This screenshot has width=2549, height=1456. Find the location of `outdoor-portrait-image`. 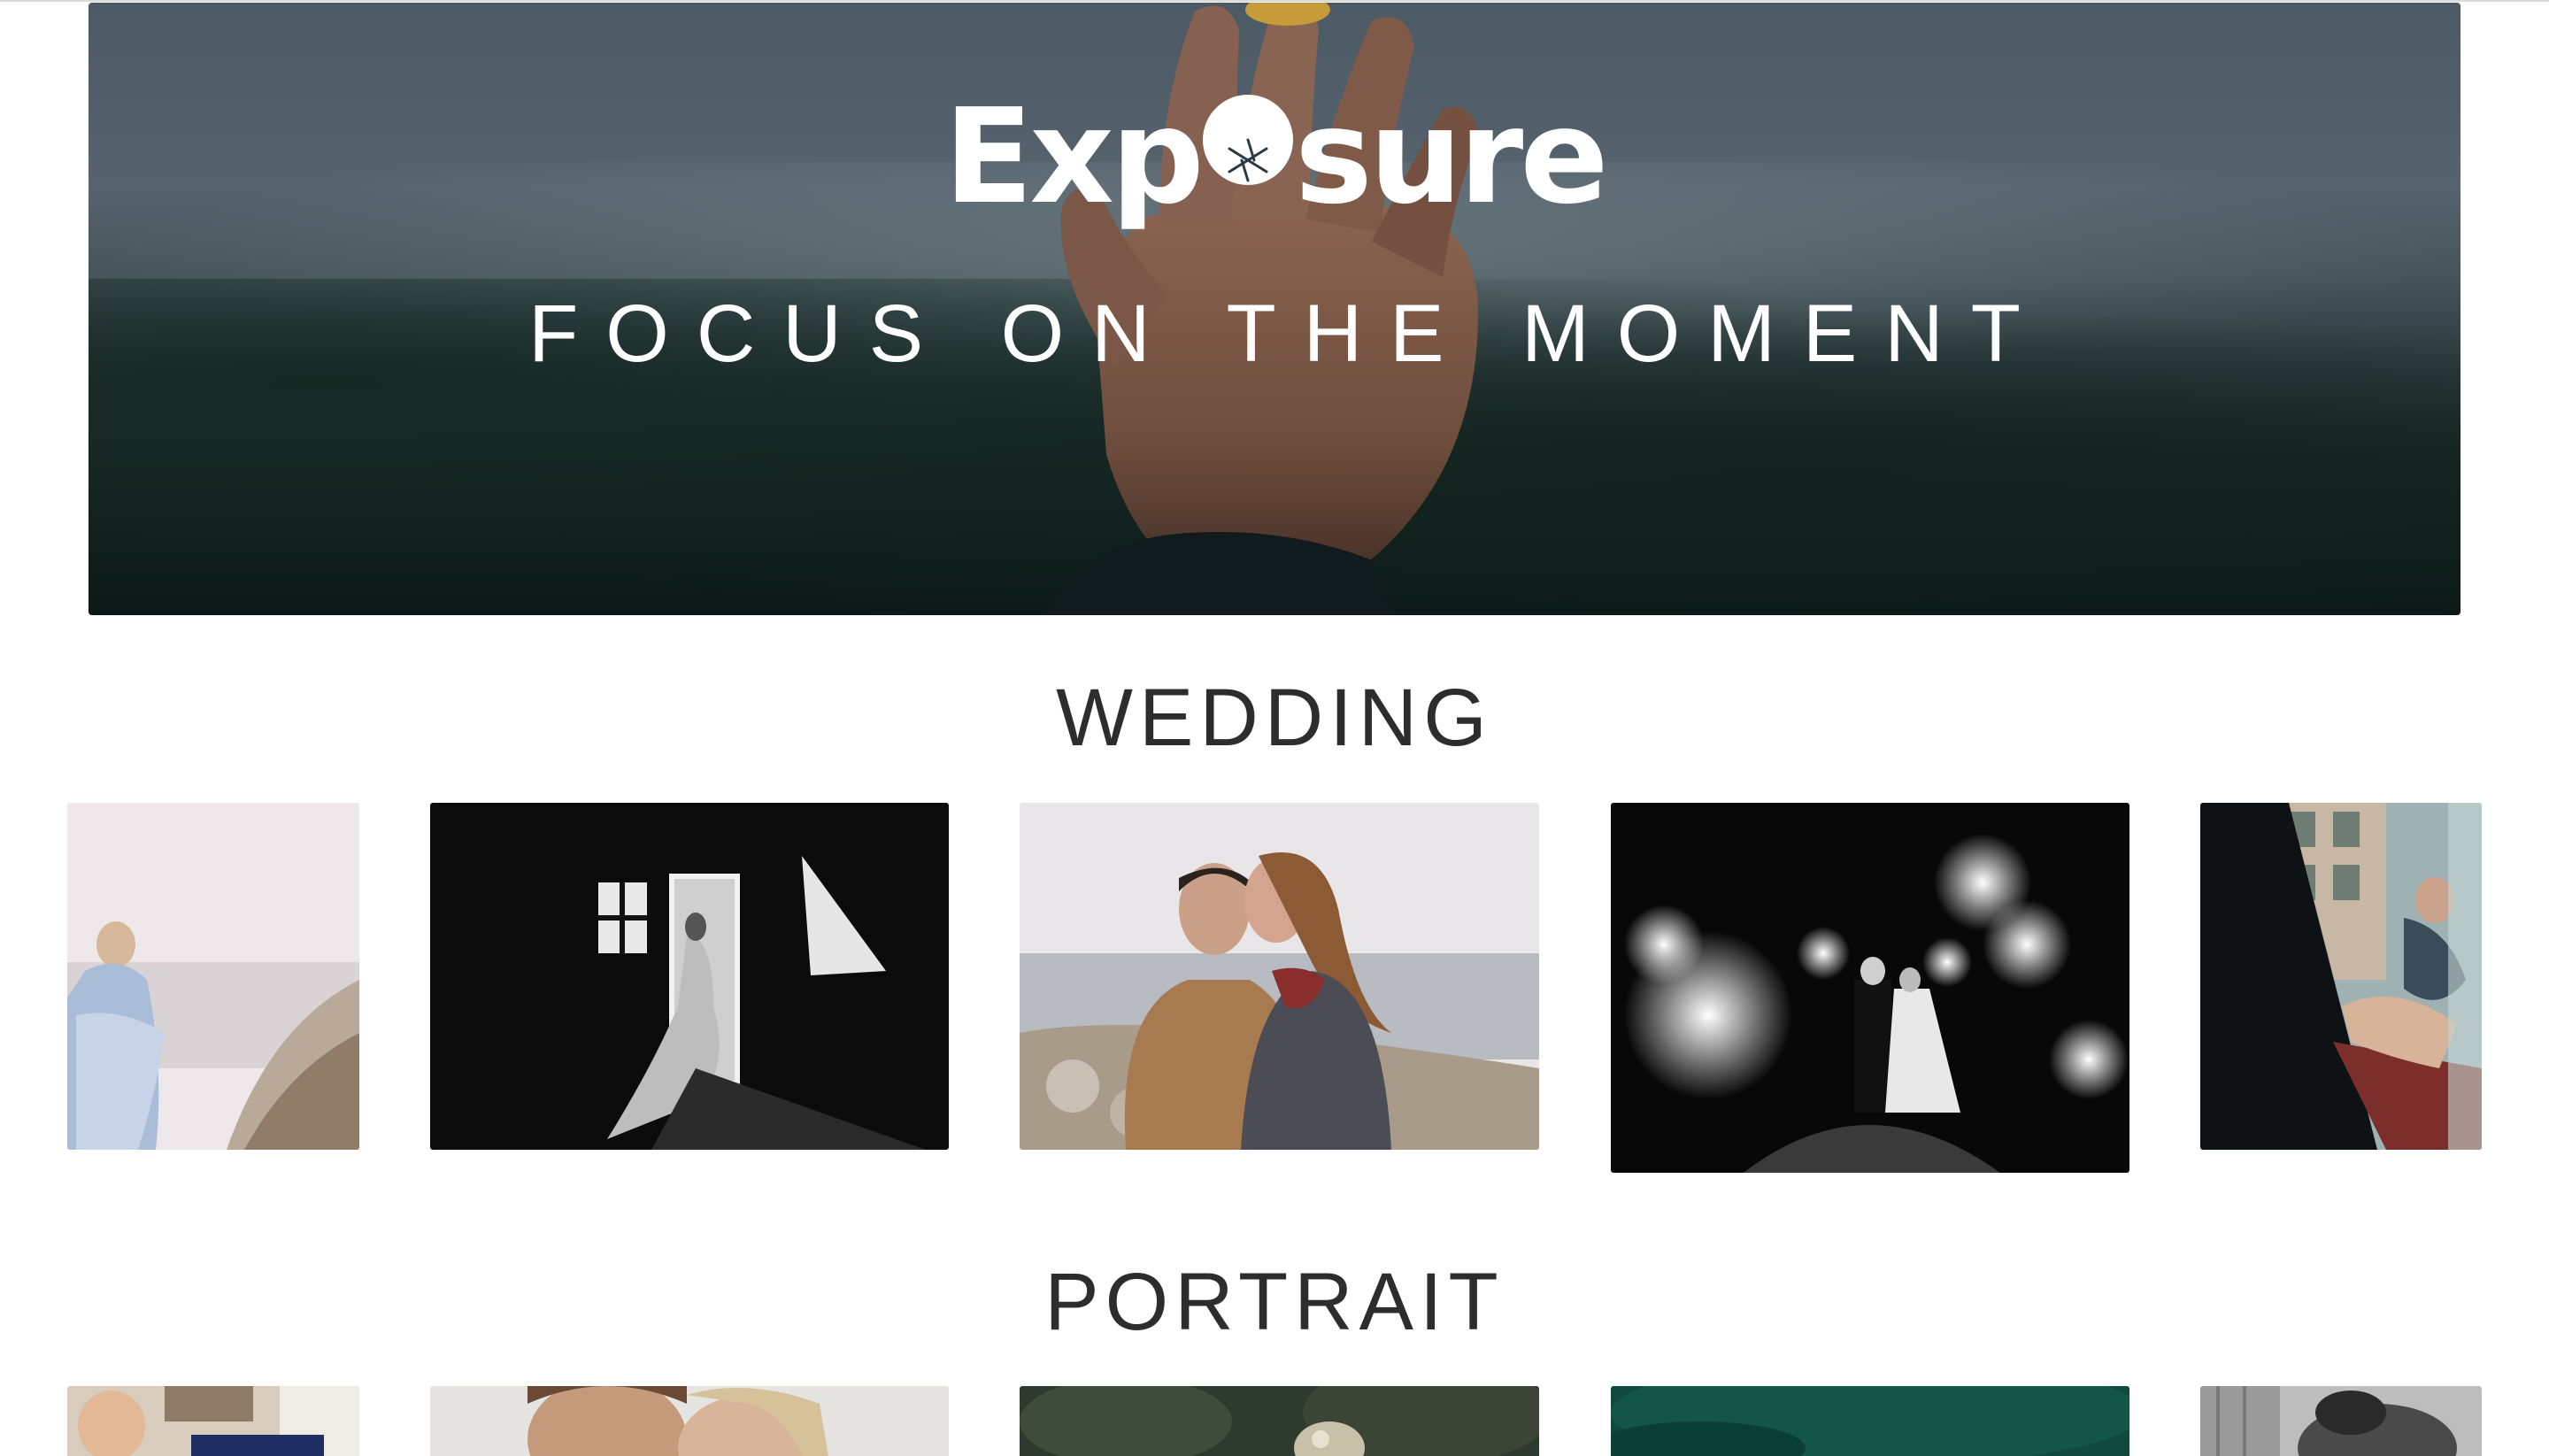

outdoor-portrait-image is located at coordinates (1280, 1421).